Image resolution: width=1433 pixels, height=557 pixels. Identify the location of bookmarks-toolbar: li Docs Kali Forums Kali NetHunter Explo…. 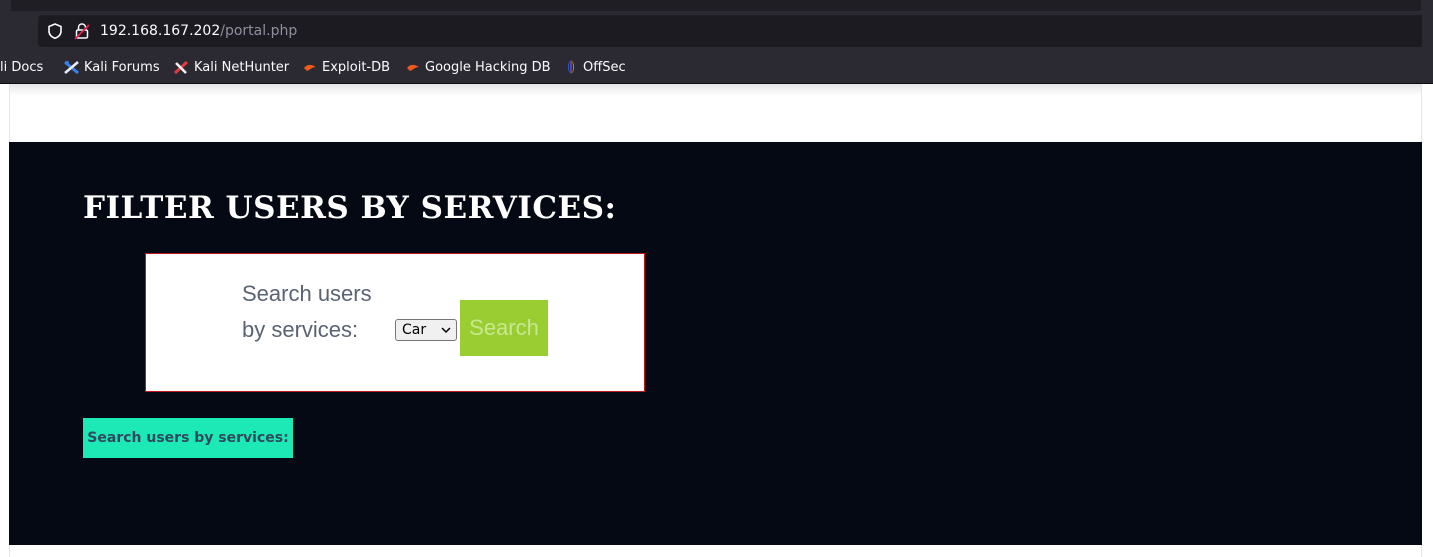
(716, 67).